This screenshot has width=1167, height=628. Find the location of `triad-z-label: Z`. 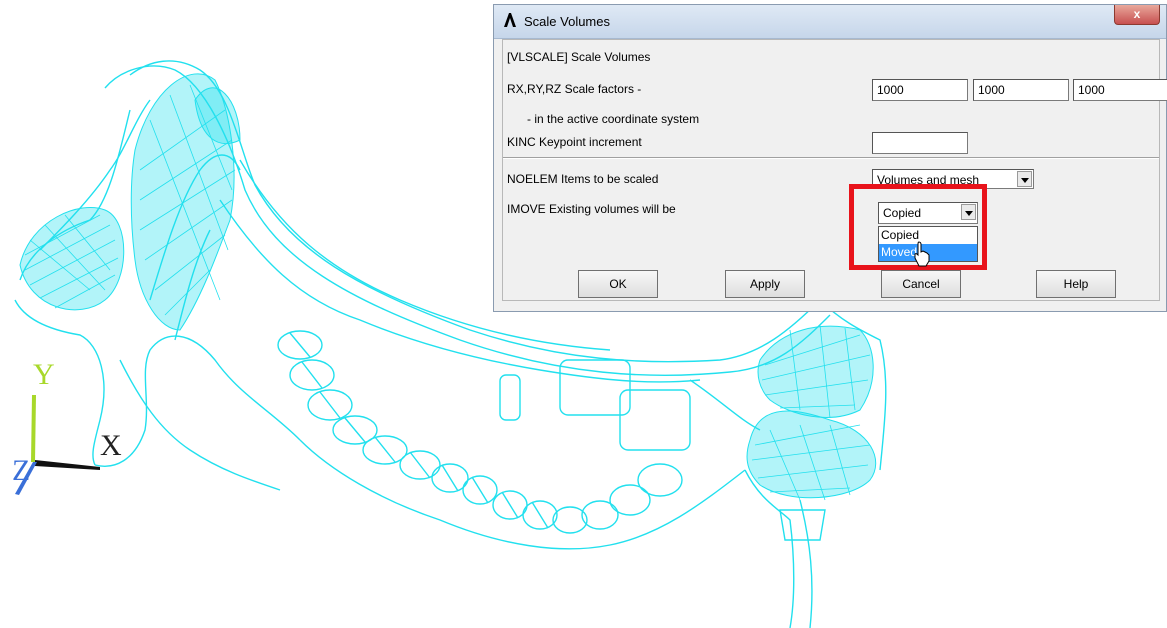

triad-z-label: Z is located at coordinates (21, 470).